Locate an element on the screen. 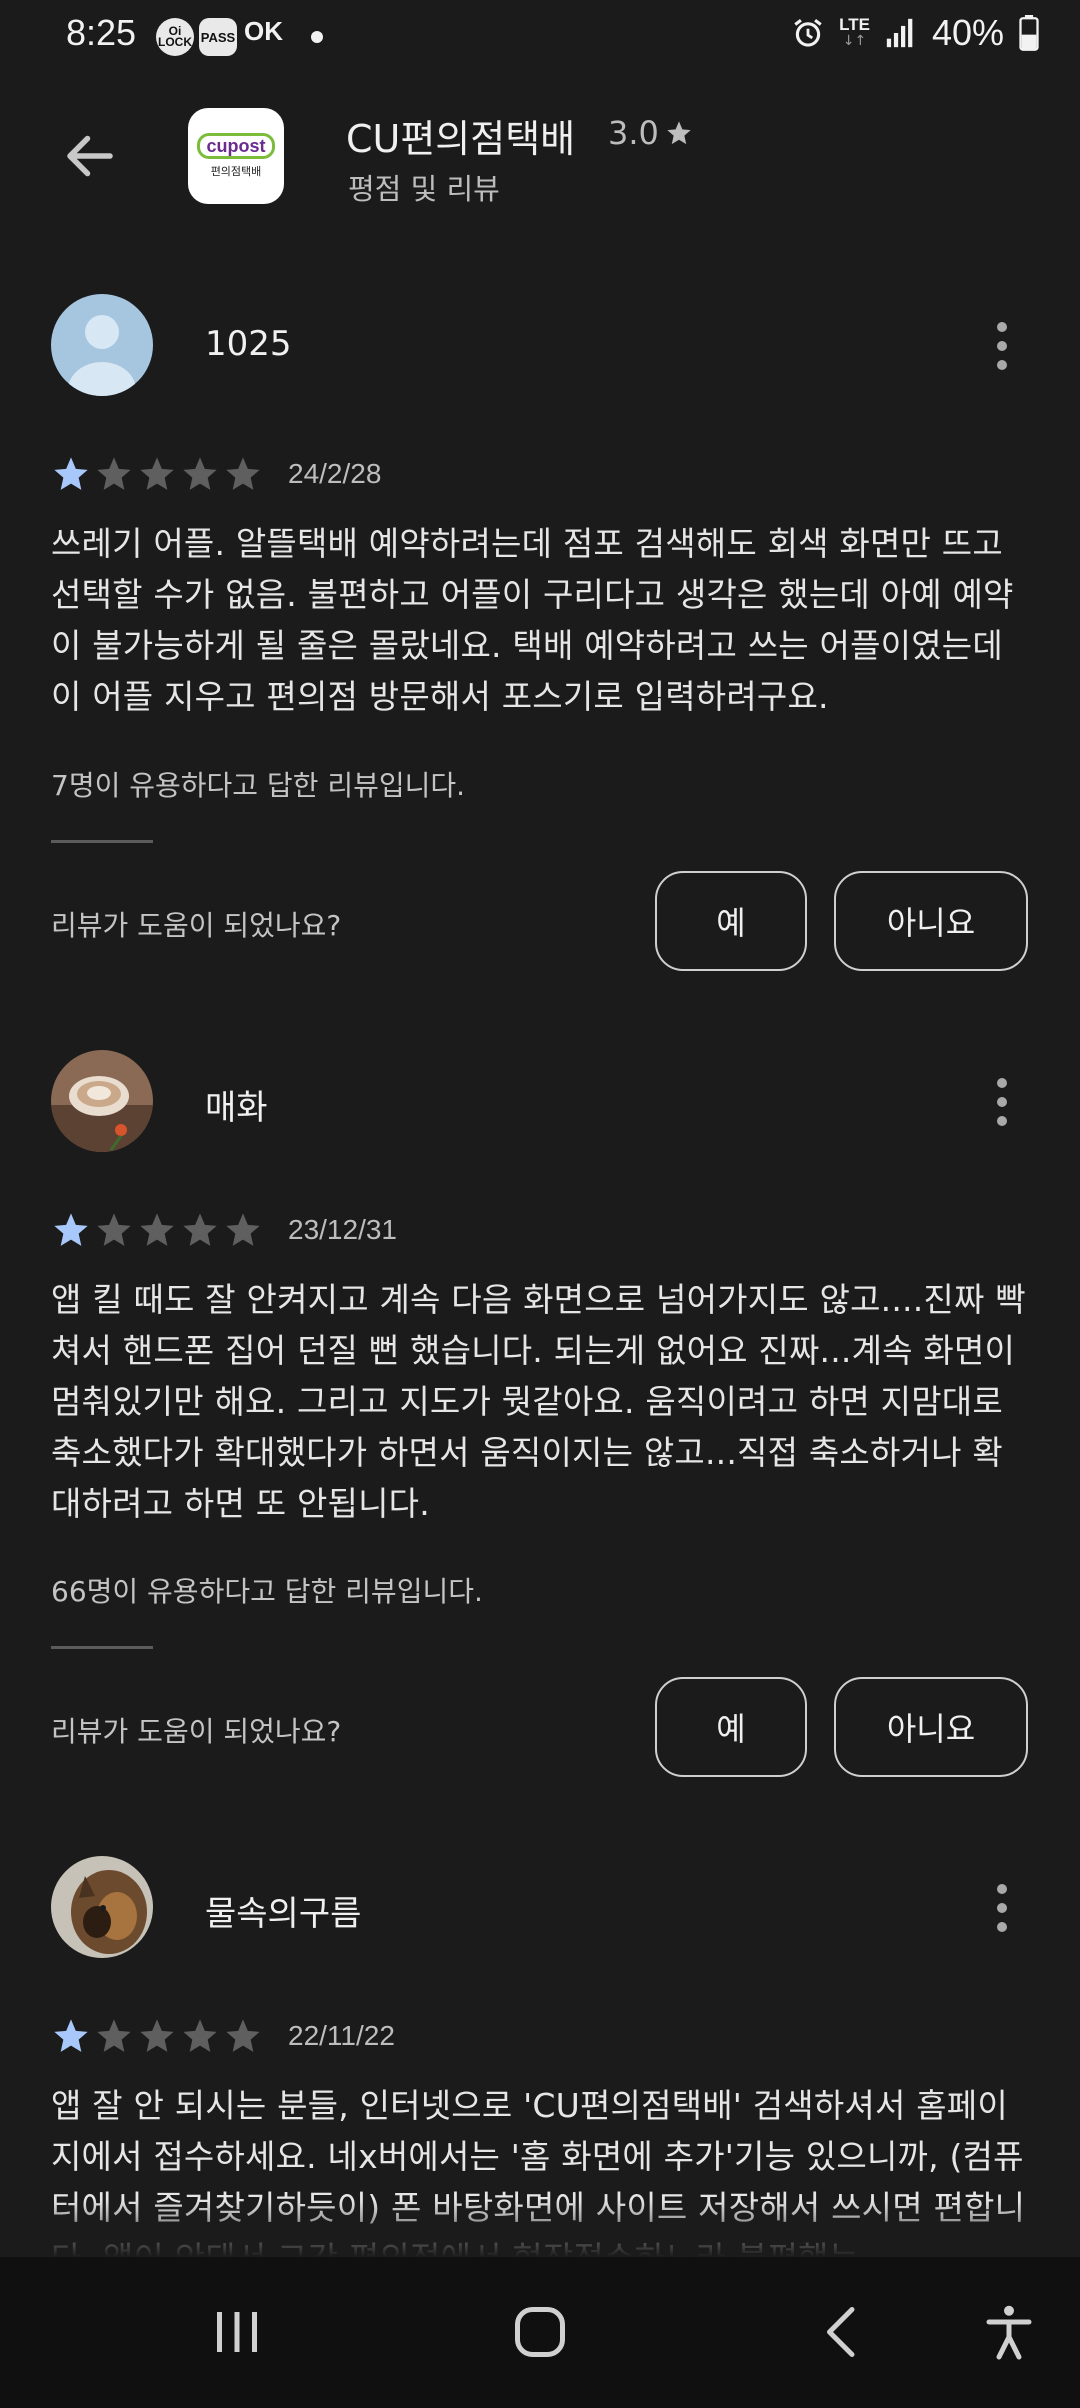 Image resolution: width=1080 pixels, height=2408 pixels. system-nav-bar is located at coordinates (540, 2332).